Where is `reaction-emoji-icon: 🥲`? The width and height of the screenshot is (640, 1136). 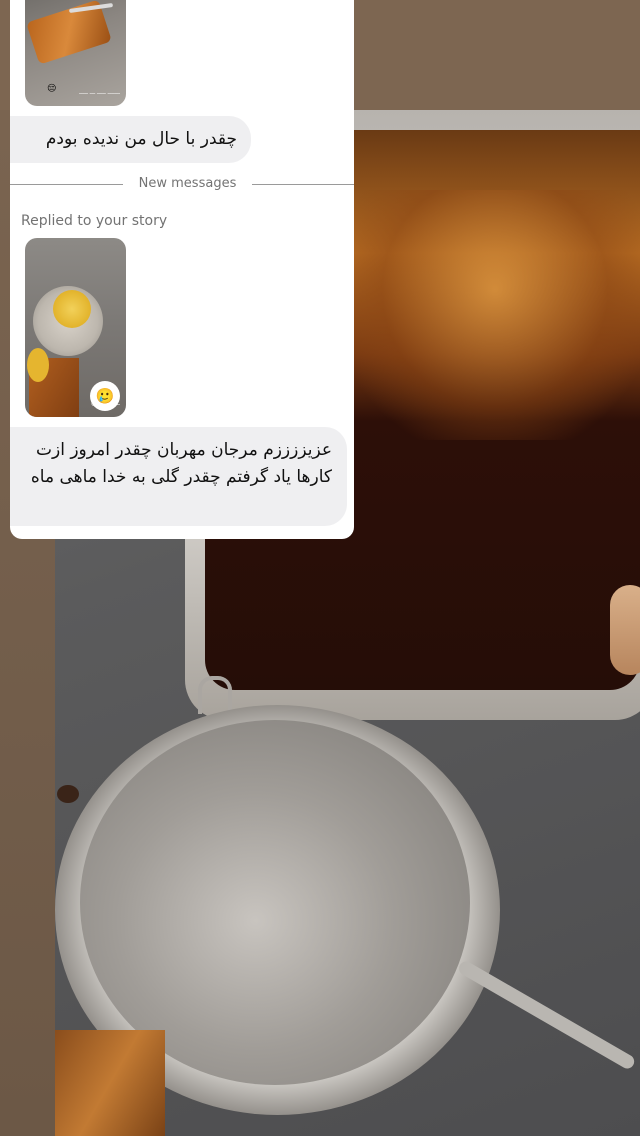
reaction-emoji-icon: 🥲 is located at coordinates (105, 396).